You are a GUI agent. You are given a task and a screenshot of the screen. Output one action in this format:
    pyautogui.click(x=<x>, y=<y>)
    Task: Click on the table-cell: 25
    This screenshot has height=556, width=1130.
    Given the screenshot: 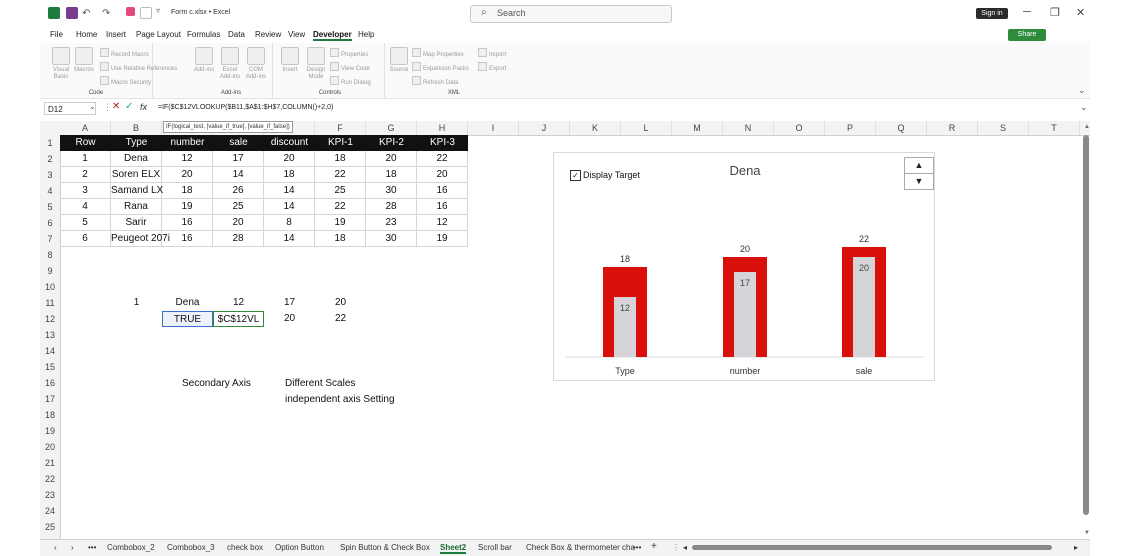 What is the action you would take?
    pyautogui.click(x=340, y=191)
    